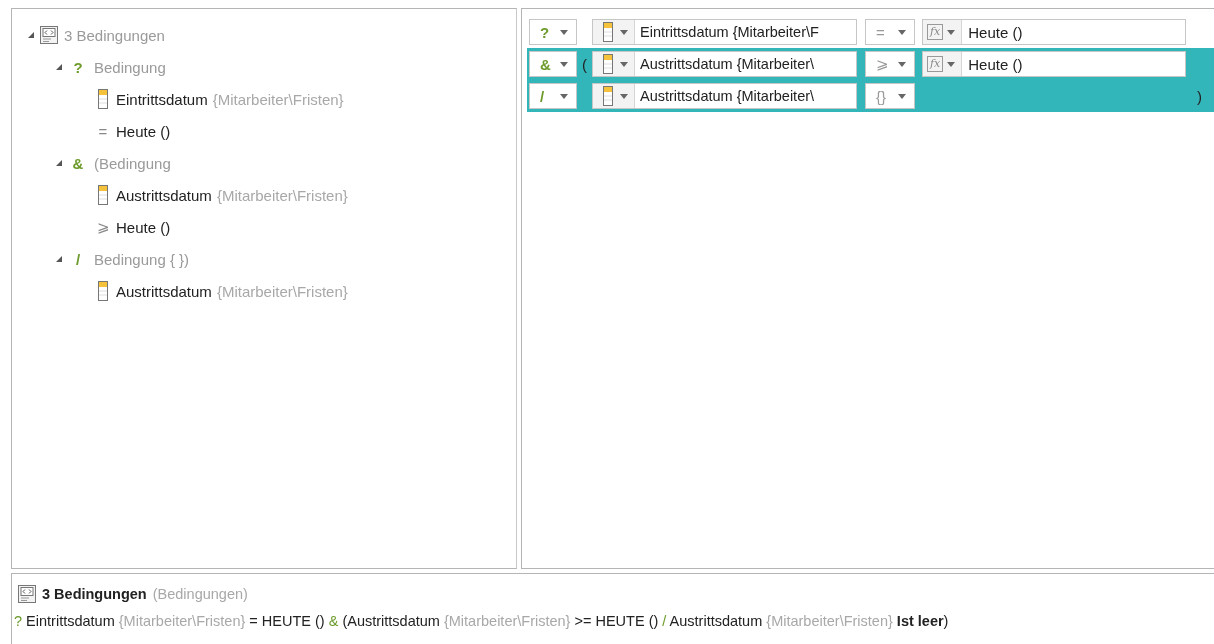  Describe the element at coordinates (1199, 96) in the screenshot. I see `parenthesis: )` at that location.